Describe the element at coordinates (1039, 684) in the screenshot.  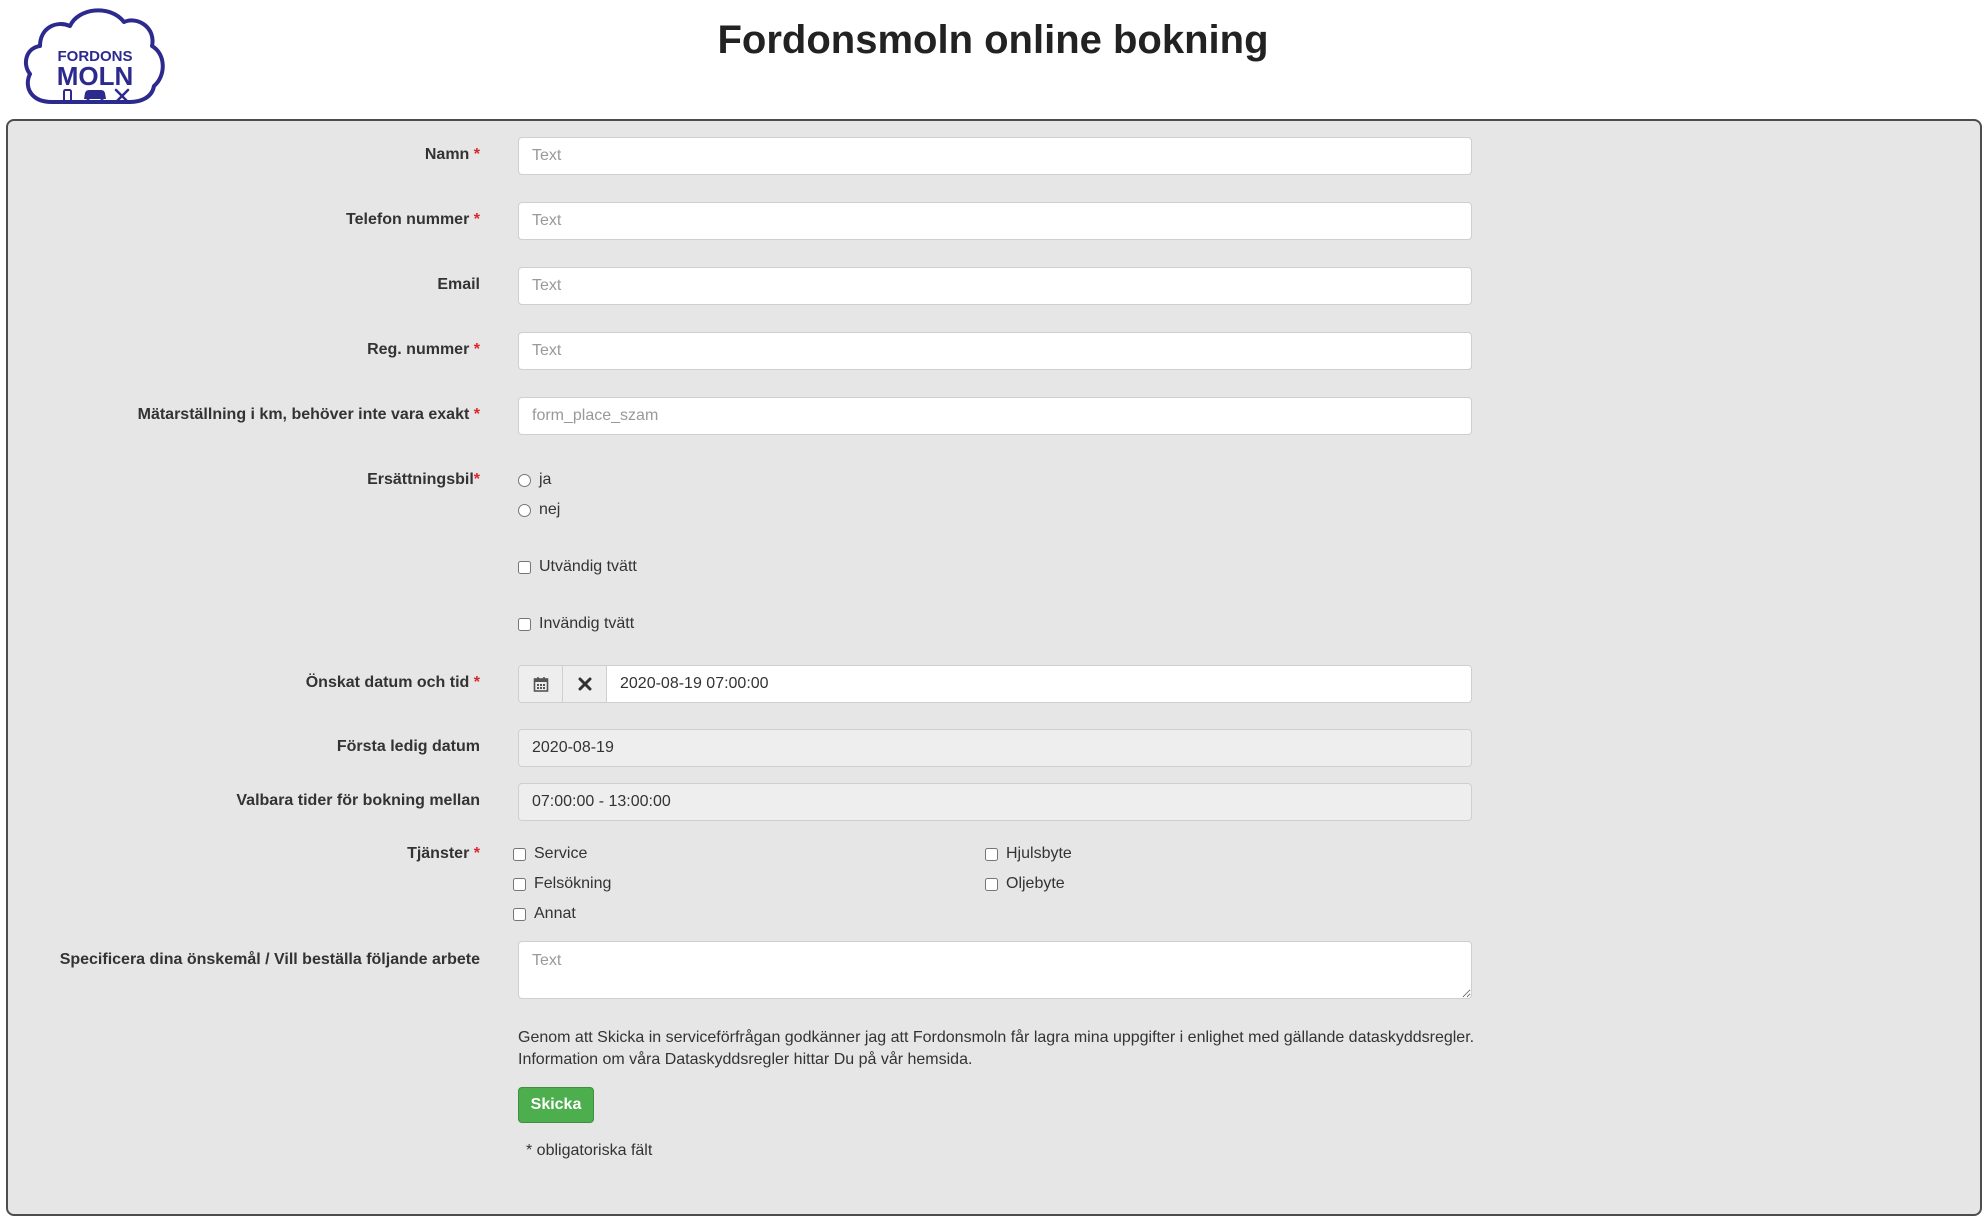
I see `desired-datetime-input` at that location.